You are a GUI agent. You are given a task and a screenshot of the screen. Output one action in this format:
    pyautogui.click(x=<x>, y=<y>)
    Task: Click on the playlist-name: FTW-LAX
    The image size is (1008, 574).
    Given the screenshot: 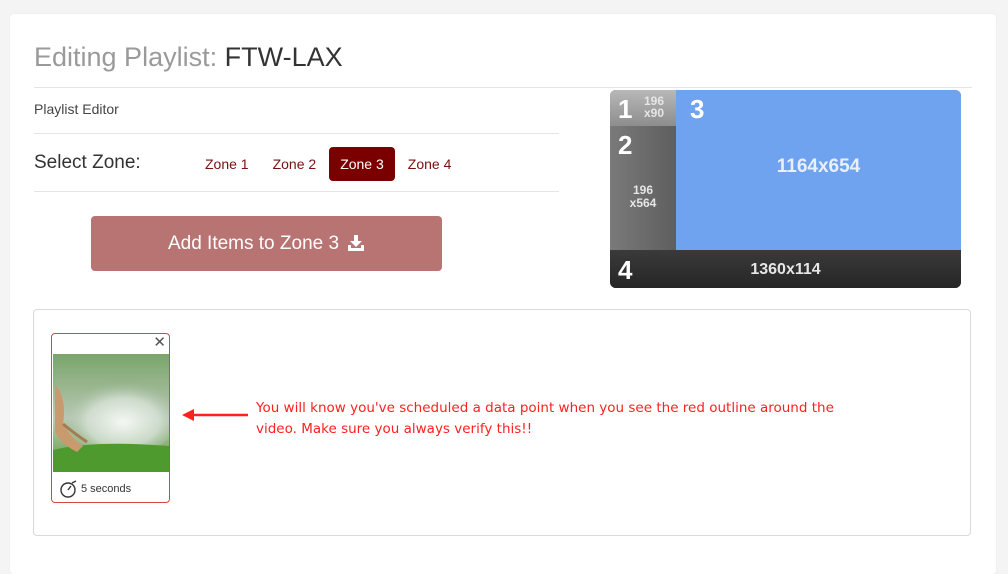 What is the action you would take?
    pyautogui.click(x=283, y=57)
    